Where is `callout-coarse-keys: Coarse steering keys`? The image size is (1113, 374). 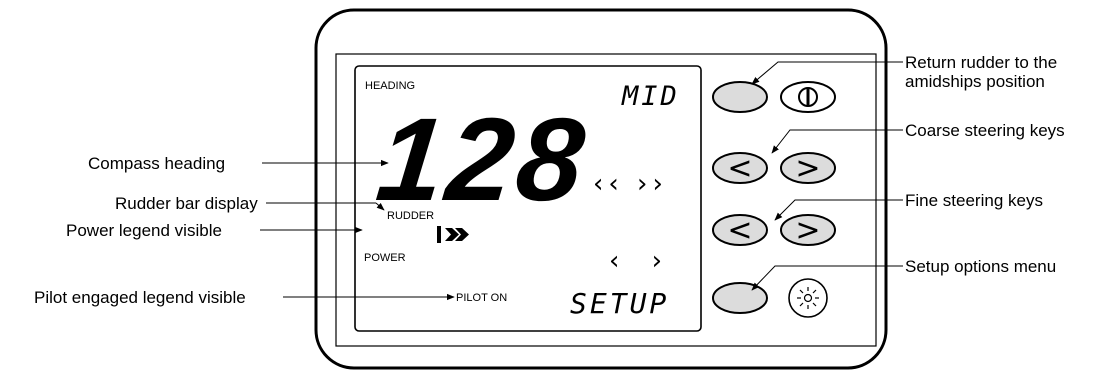 callout-coarse-keys: Coarse steering keys is located at coordinates (985, 130).